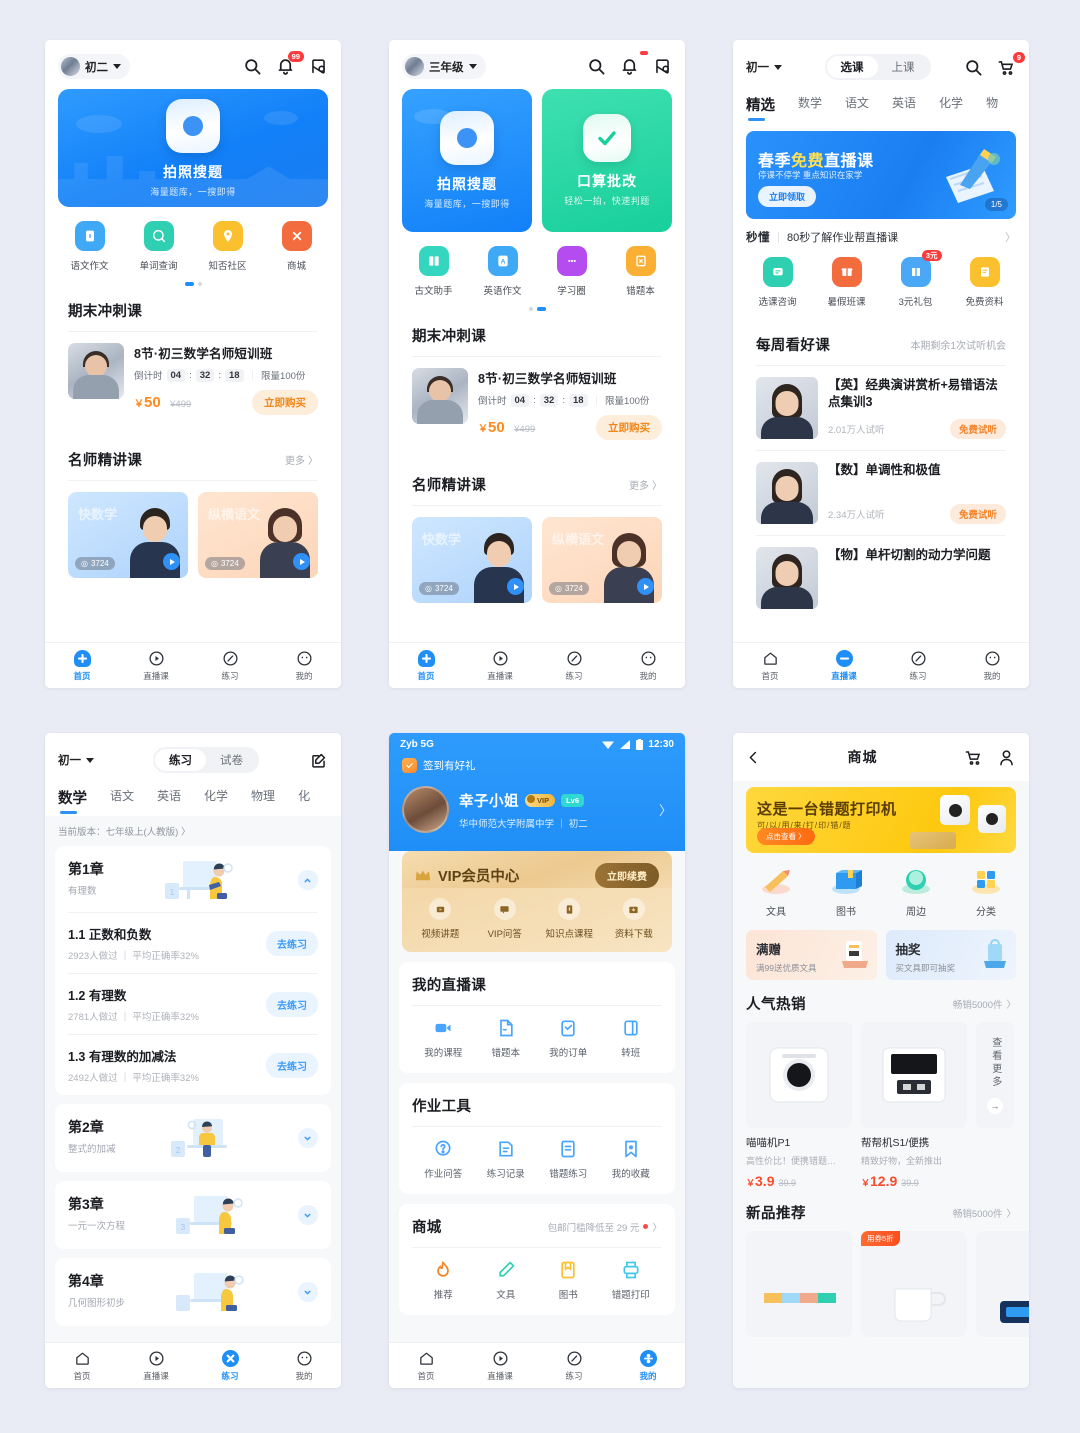 This screenshot has width=1080, height=1433. What do you see at coordinates (569, 919) in the screenshot?
I see `vip-entry: 知识点课程` at bounding box center [569, 919].